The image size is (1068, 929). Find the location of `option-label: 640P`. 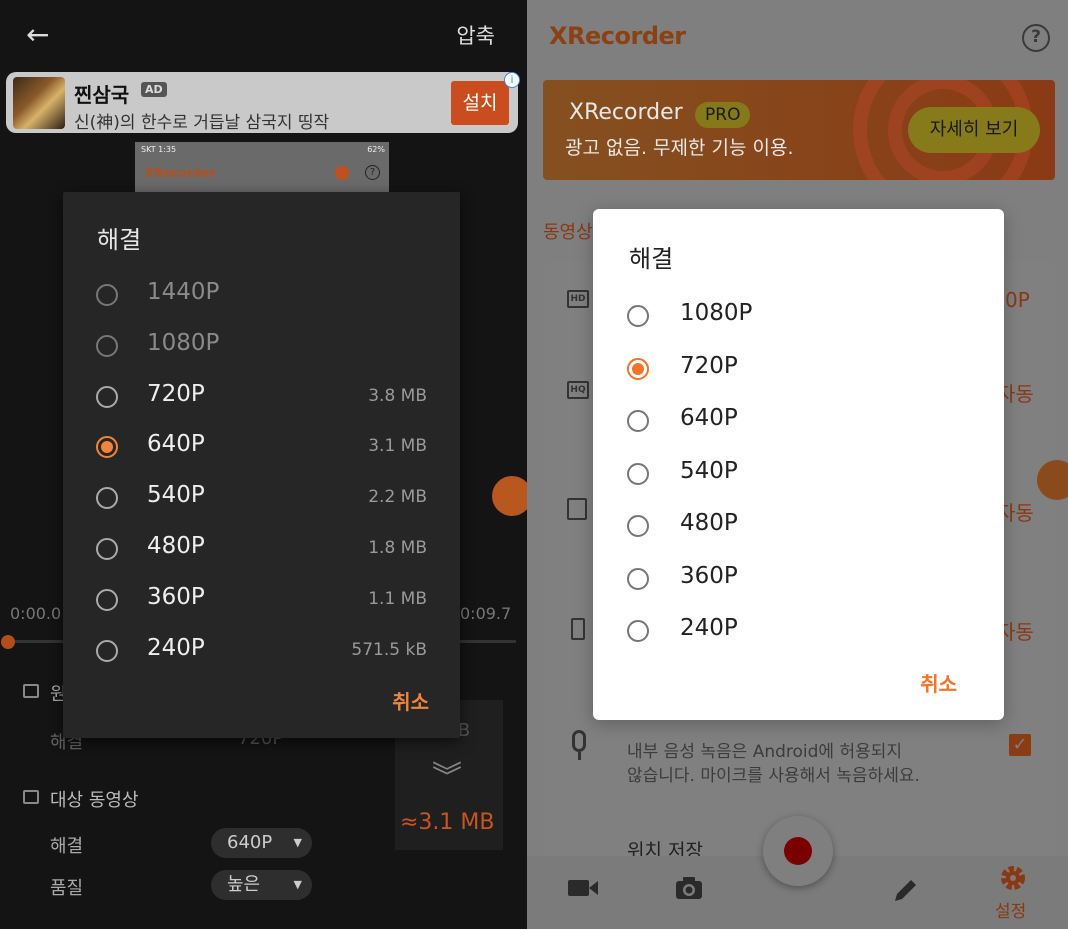

option-label: 640P is located at coordinates (176, 444).